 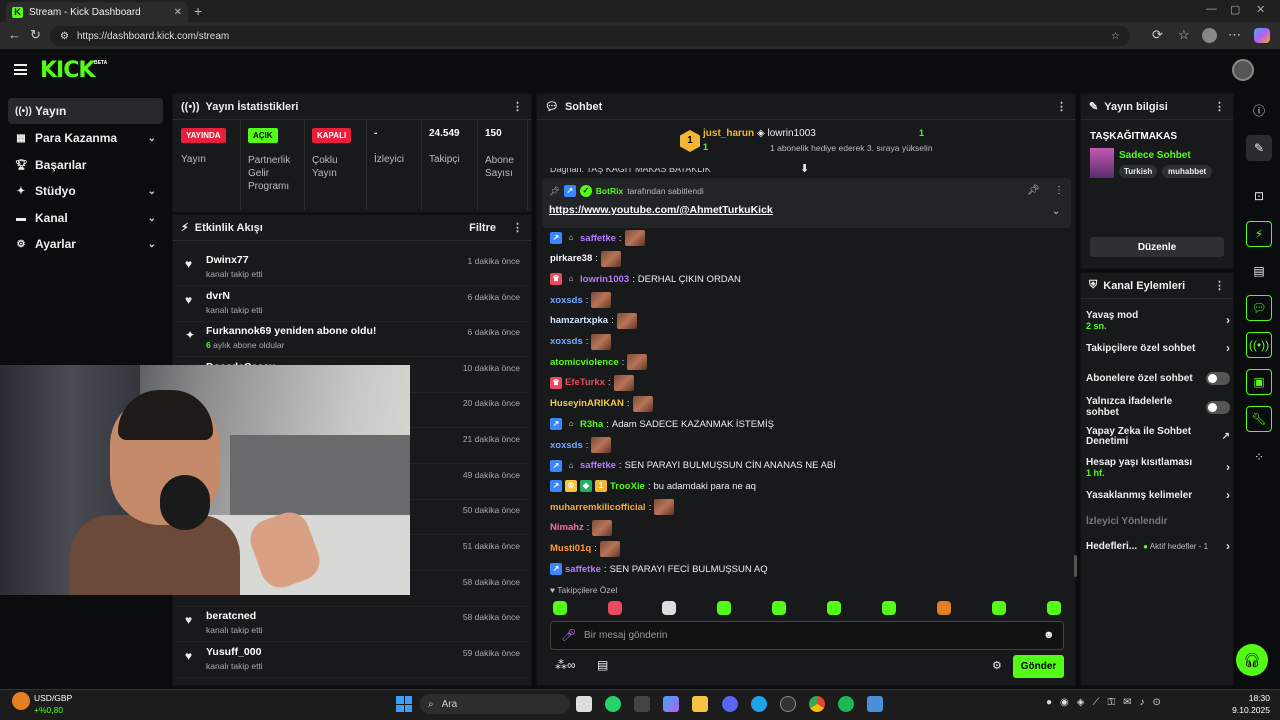 What do you see at coordinates (1218, 378) in the screenshot?
I see `subs-chat-toggle` at bounding box center [1218, 378].